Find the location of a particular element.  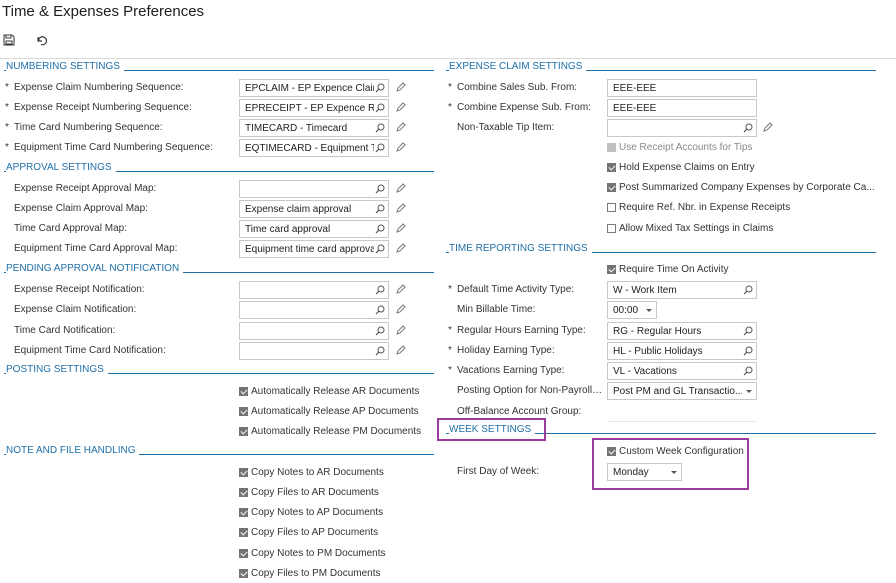

equipment-time-card-approval-selector: Equipment time card approva is located at coordinates (314, 249).